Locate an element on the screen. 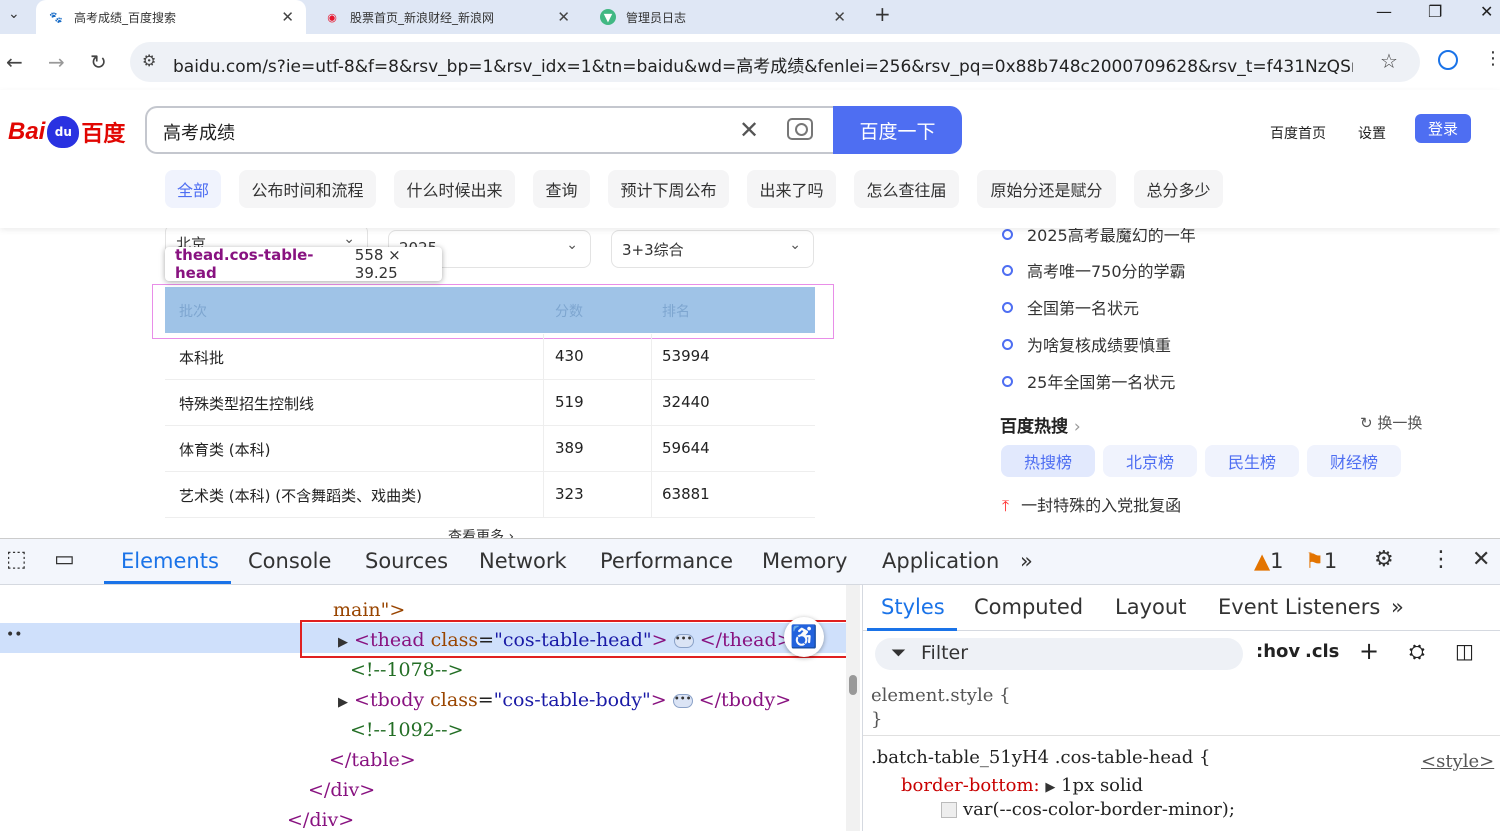 This screenshot has width=1500, height=831. kebab-menu-icon: ⋮ is located at coordinates (1441, 559).